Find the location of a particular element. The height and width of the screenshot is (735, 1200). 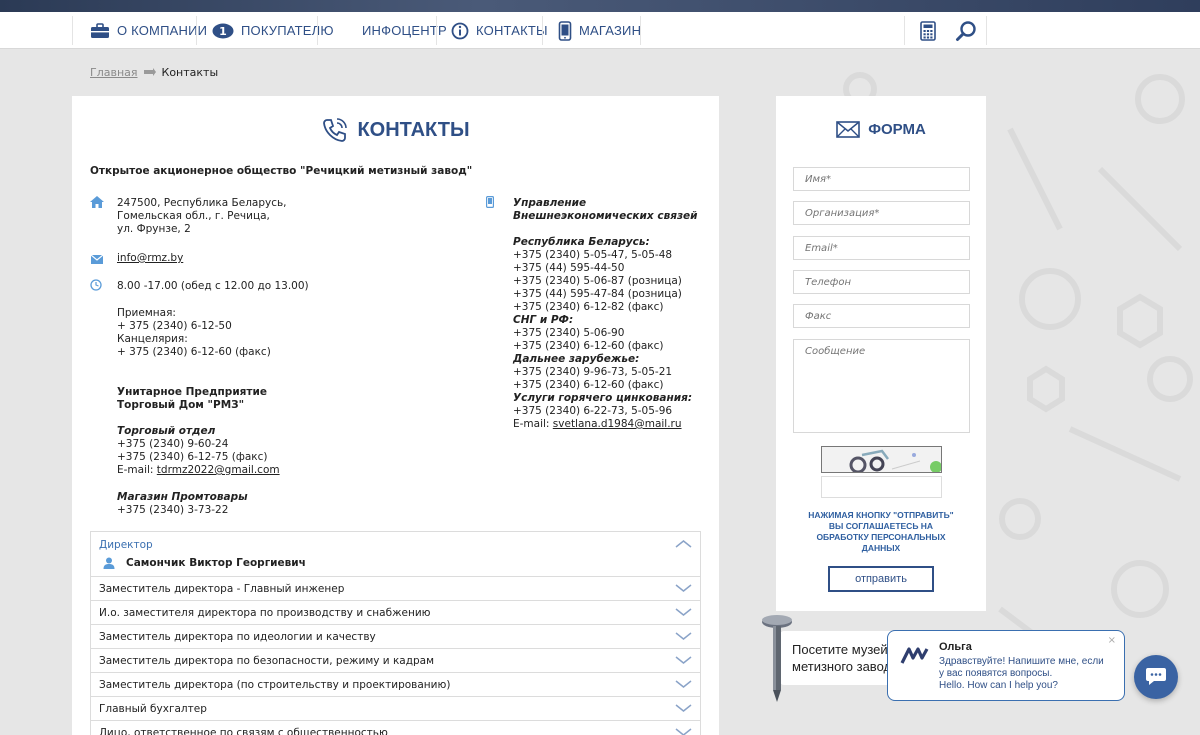

svg-text: 1 is located at coordinates (223, 31).